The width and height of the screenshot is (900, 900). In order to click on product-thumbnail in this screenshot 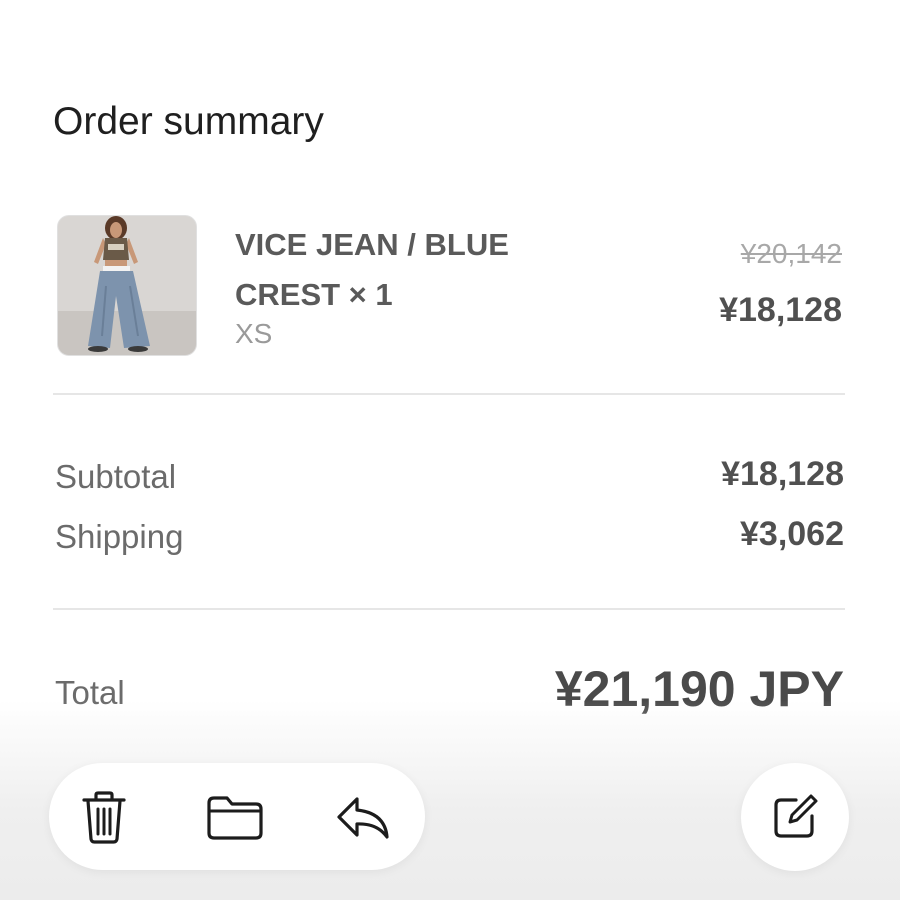, I will do `click(127, 285)`.